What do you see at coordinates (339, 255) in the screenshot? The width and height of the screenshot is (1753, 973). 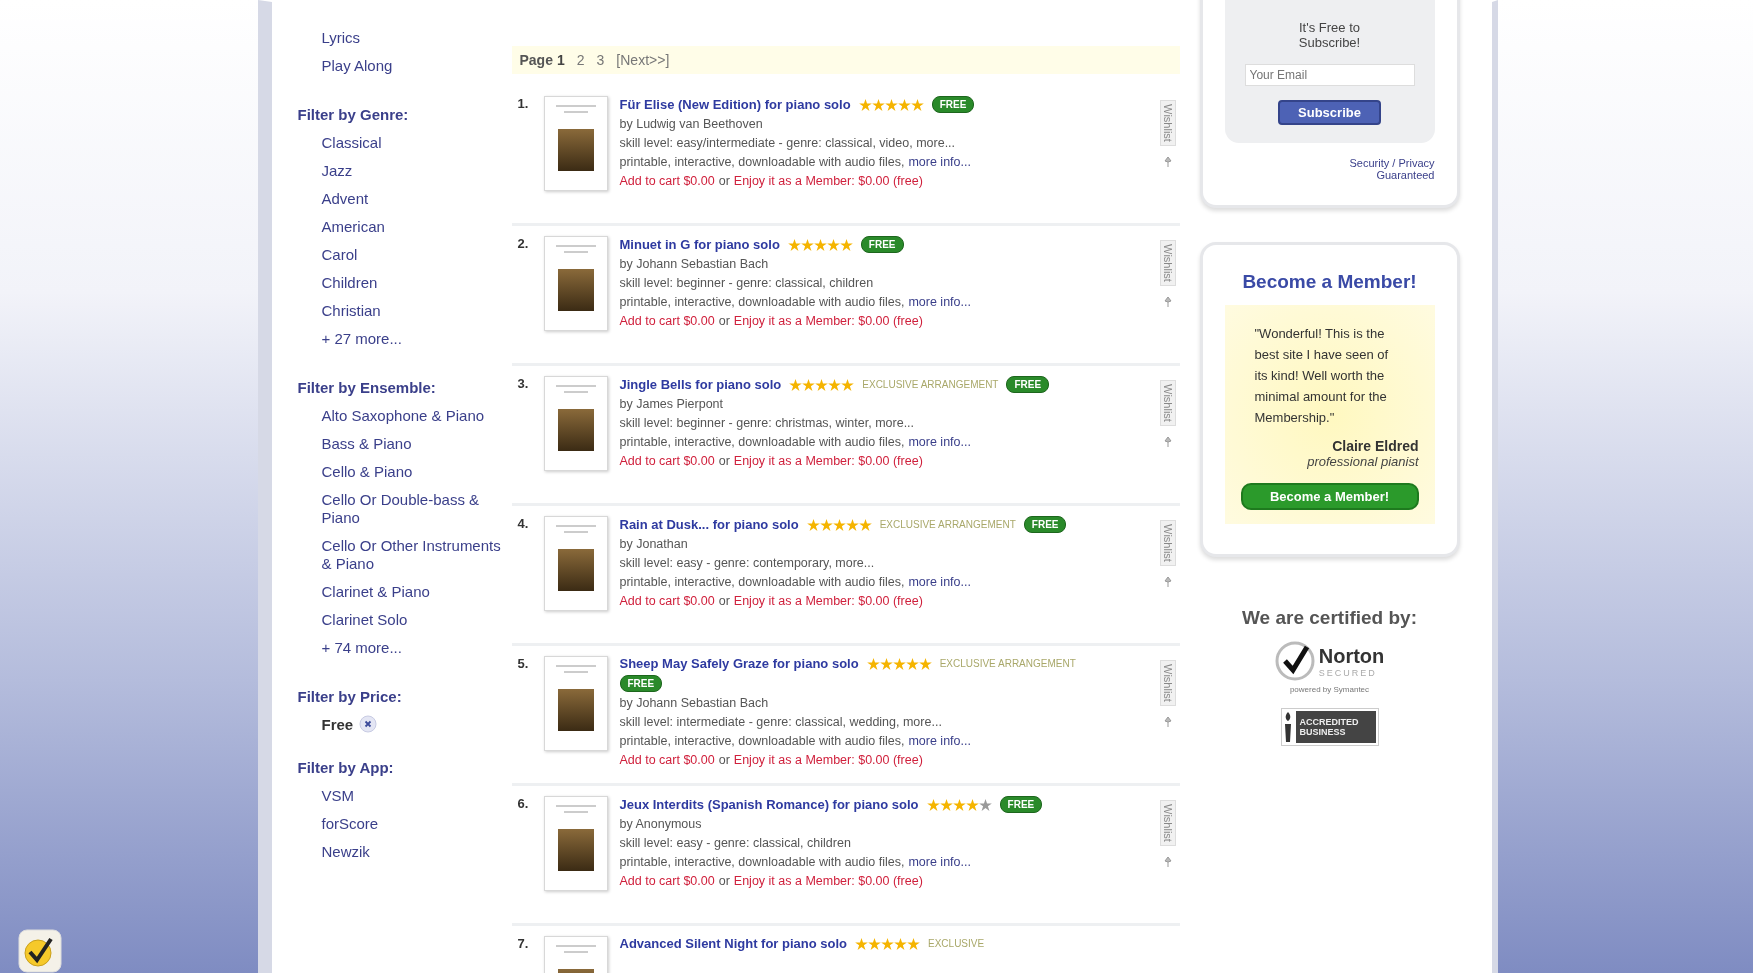 I see `filter-option: Carol` at bounding box center [339, 255].